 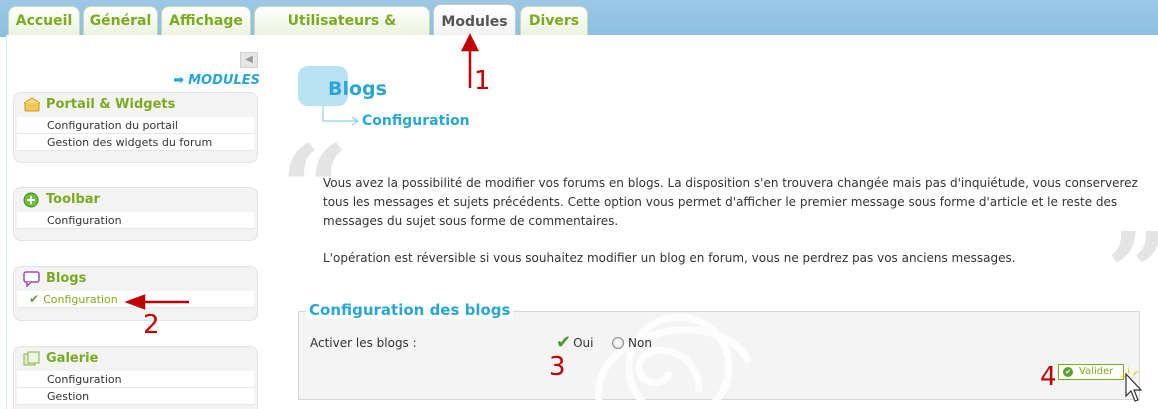 What do you see at coordinates (135, 396) in the screenshot?
I see `sidebar-item-galerie-gestion: Gestion` at bounding box center [135, 396].